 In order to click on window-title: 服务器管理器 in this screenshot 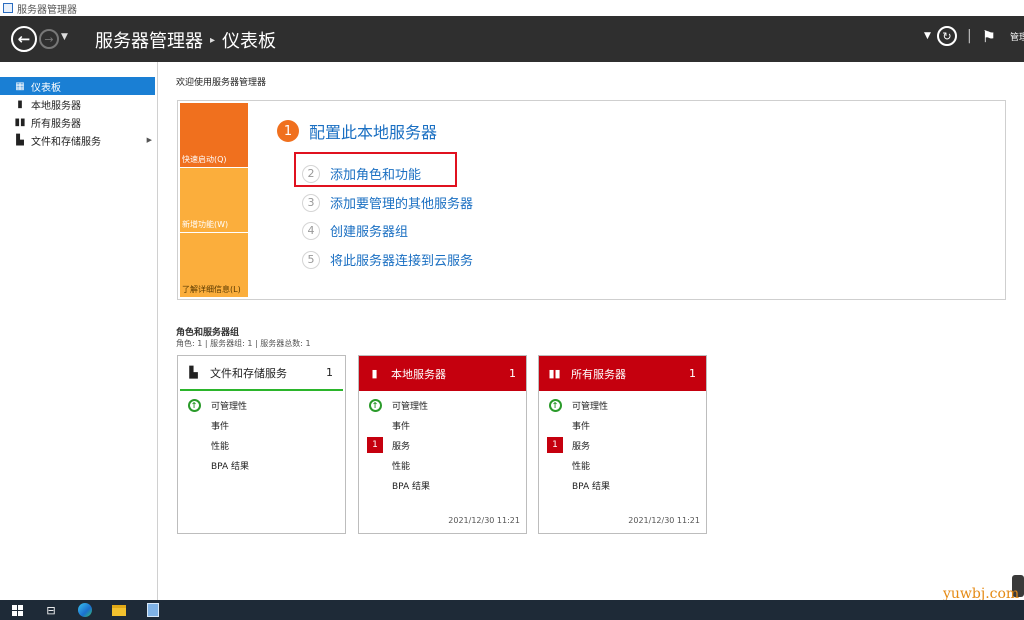, I will do `click(47, 10)`.